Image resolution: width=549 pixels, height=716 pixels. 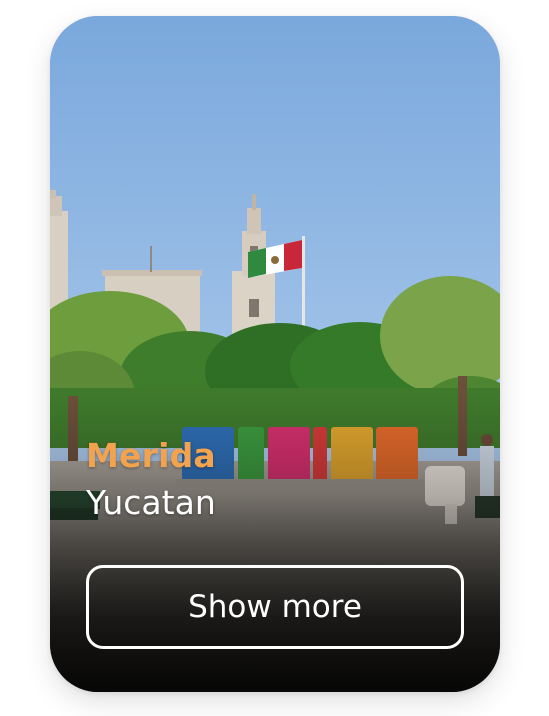 I want to click on destination-subtitle: Yucatan, so click(x=151, y=502).